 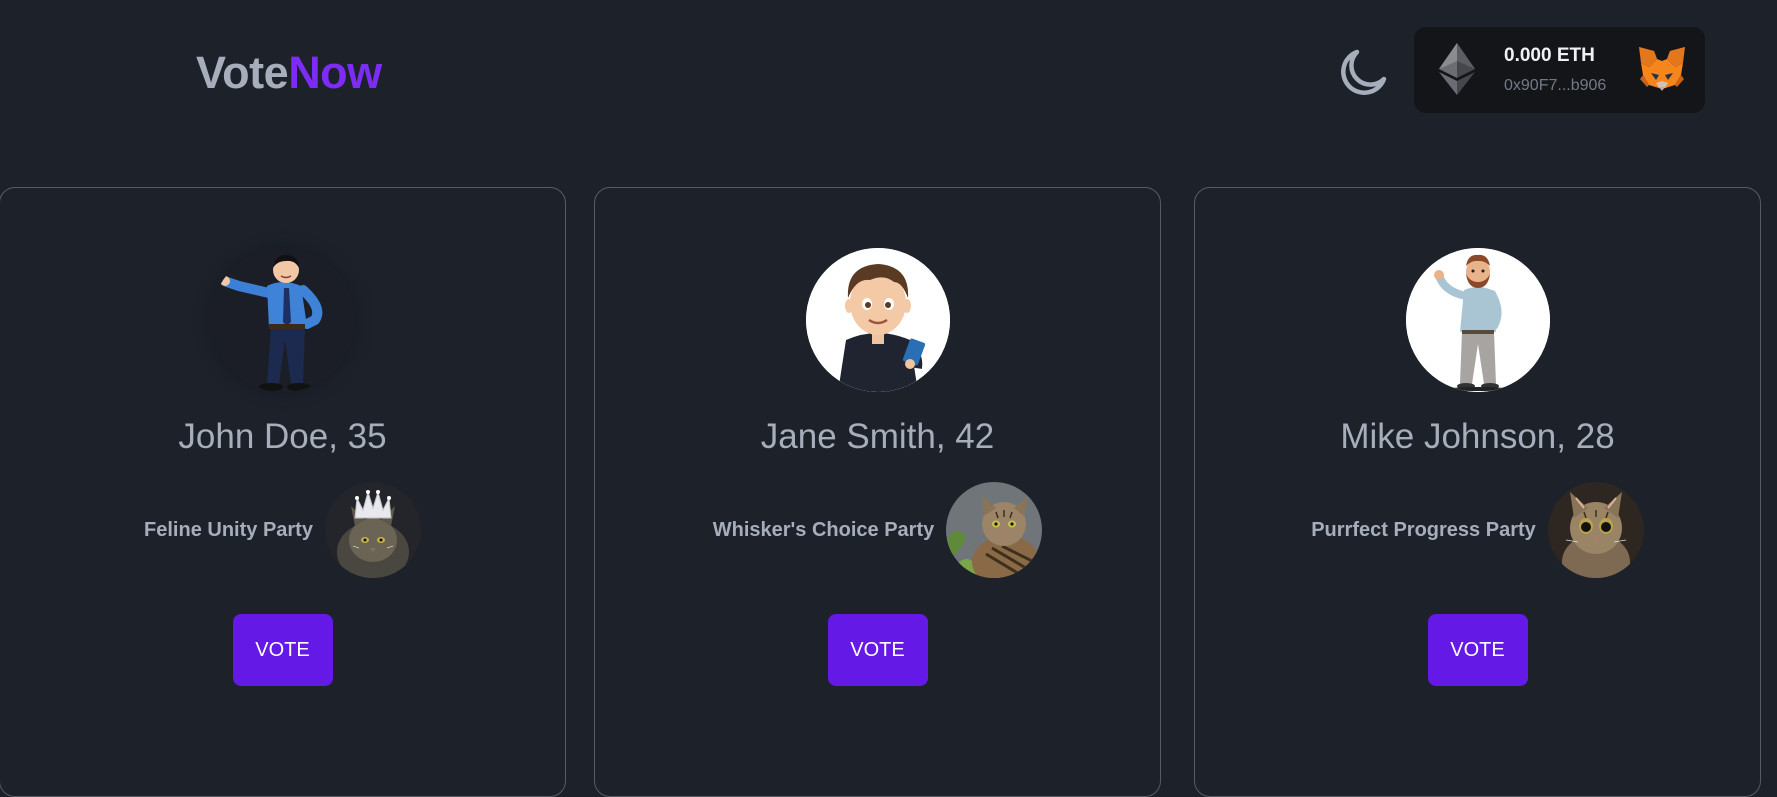 What do you see at coordinates (1662, 69) in the screenshot?
I see `metamask-fox-icon` at bounding box center [1662, 69].